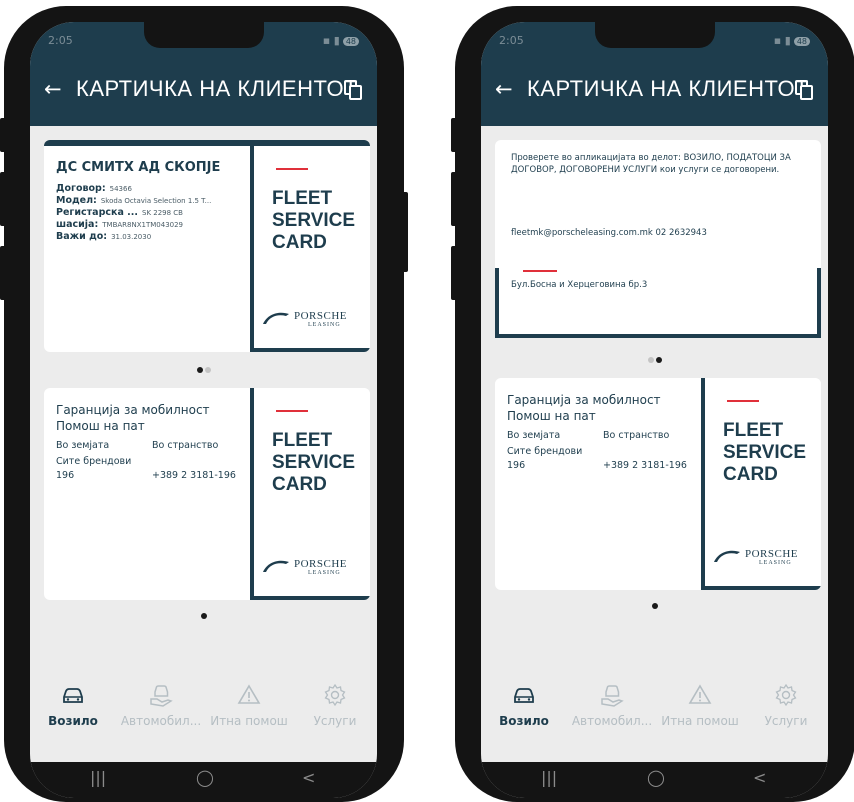  What do you see at coordinates (119, 212) in the screenshot?
I see `detail-row: Регистарска ... SK 2298 CB` at bounding box center [119, 212].